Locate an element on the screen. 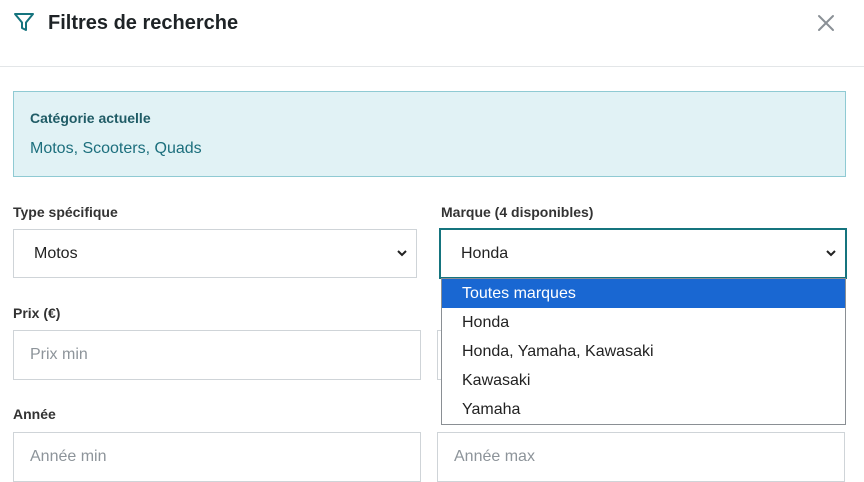 The image size is (864, 482). brand-option: Kawasaki is located at coordinates (643, 380).